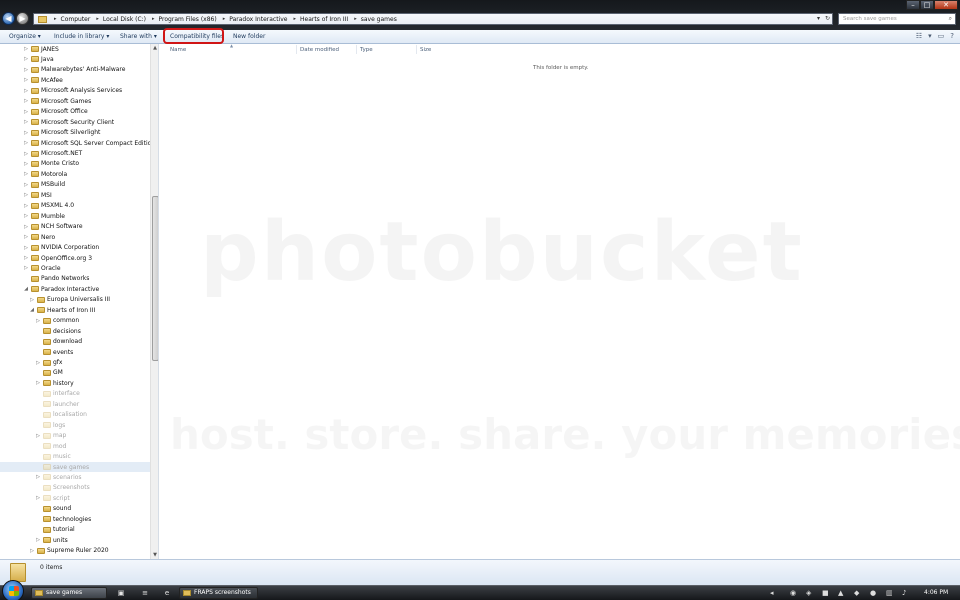  What do you see at coordinates (772, 593) in the screenshot?
I see `tray-arrow-icon: ◂` at bounding box center [772, 593].